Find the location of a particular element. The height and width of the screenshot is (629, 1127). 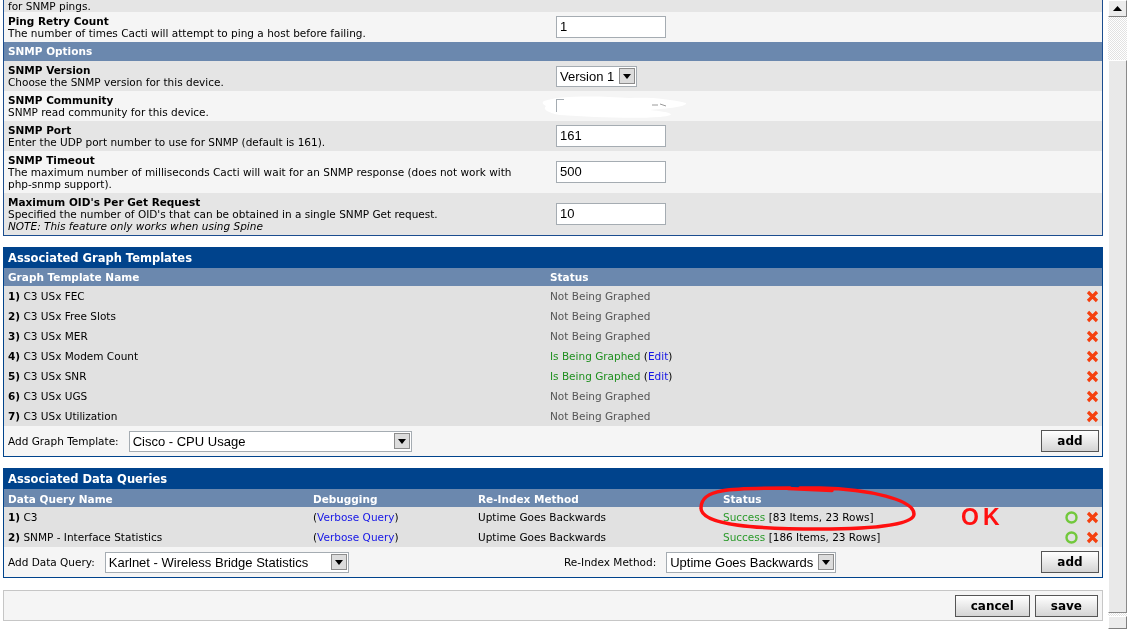

reindex-select: Uptime Goes Backwards is located at coordinates (751, 562).